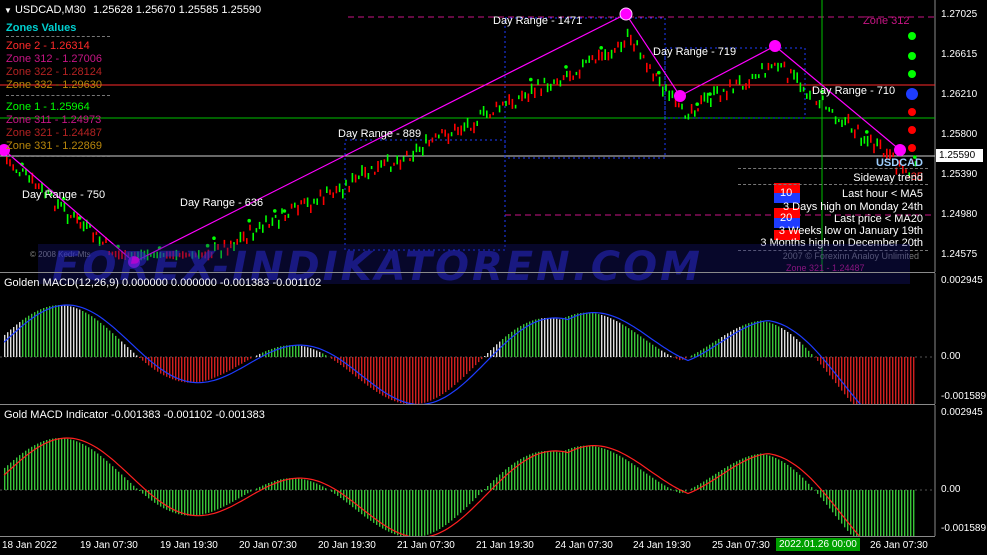 The width and height of the screenshot is (987, 555). Describe the element at coordinates (833, 168) in the screenshot. I see `info-divider` at that location.